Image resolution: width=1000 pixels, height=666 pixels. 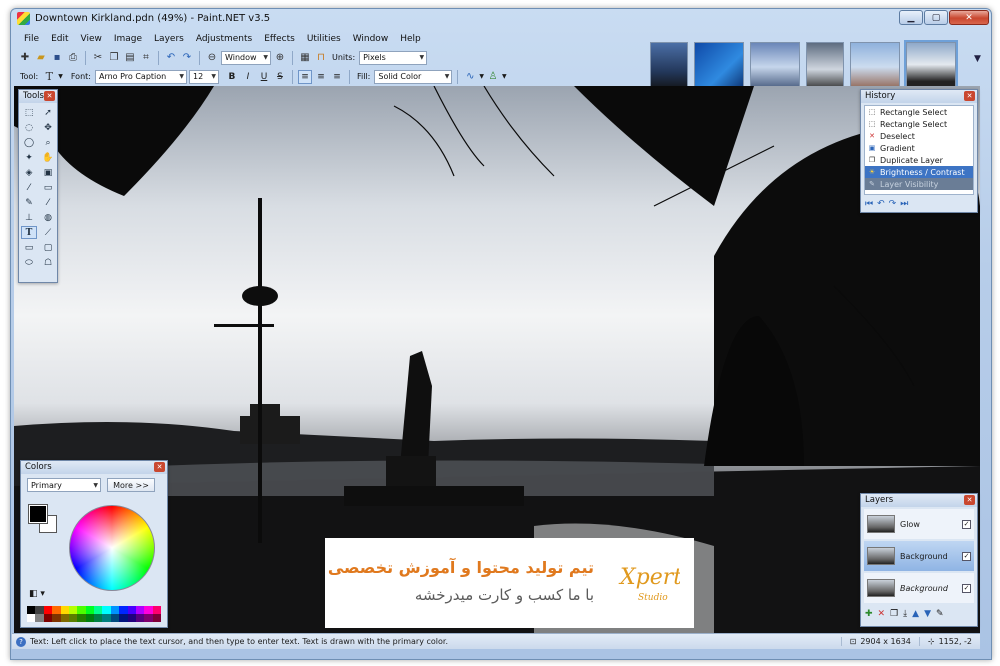 What do you see at coordinates (59, 39) in the screenshot?
I see `menu-edit: Edit` at bounding box center [59, 39].